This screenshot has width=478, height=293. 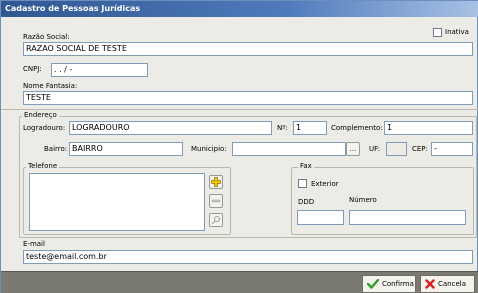 What do you see at coordinates (374, 149) in the screenshot?
I see `uf-label: UF:` at bounding box center [374, 149].